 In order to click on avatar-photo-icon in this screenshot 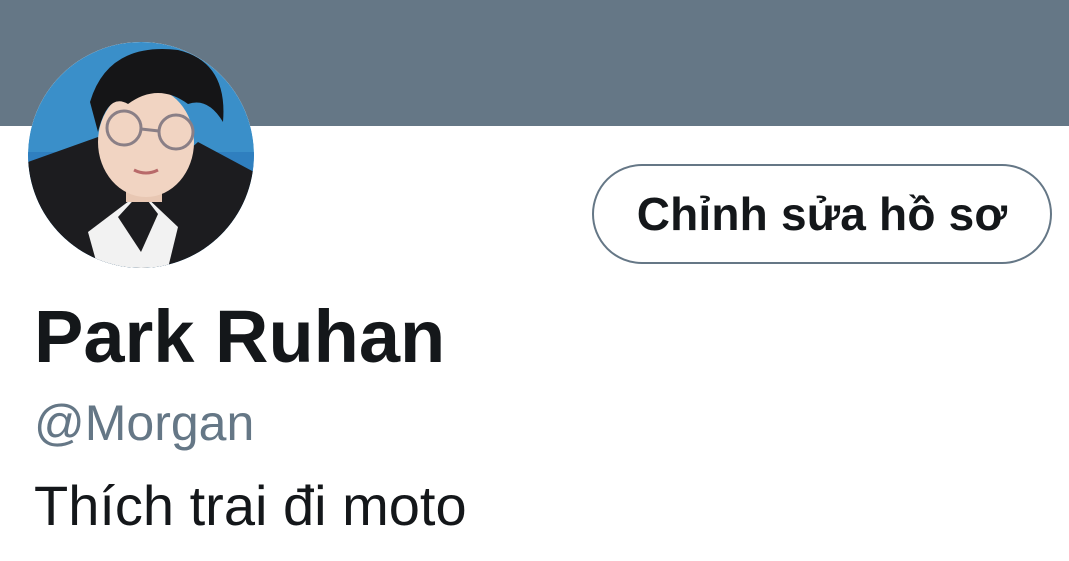, I will do `click(141, 155)`.